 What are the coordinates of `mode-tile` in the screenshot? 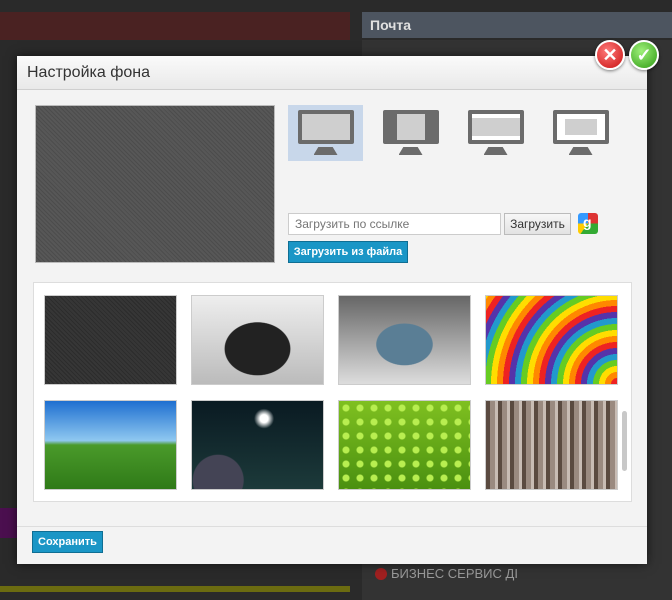 It's located at (580, 133).